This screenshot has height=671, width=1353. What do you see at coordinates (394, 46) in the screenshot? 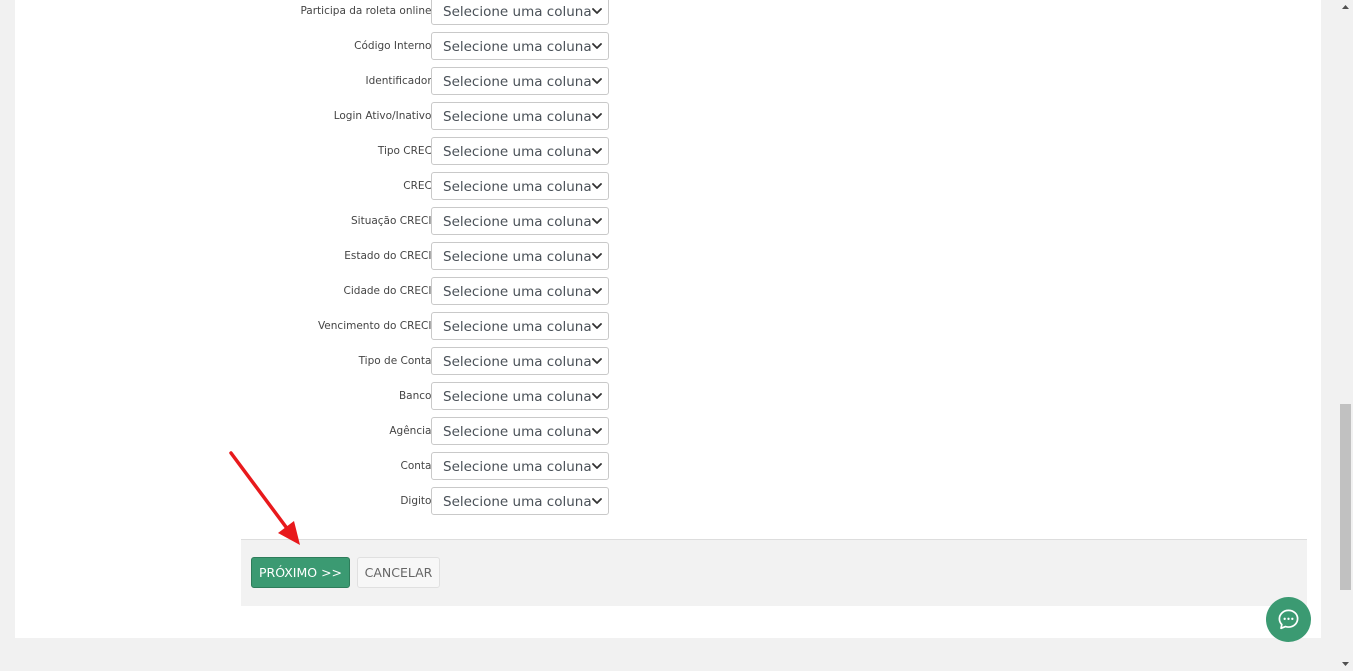
I see `field-label: Código Interno:` at bounding box center [394, 46].